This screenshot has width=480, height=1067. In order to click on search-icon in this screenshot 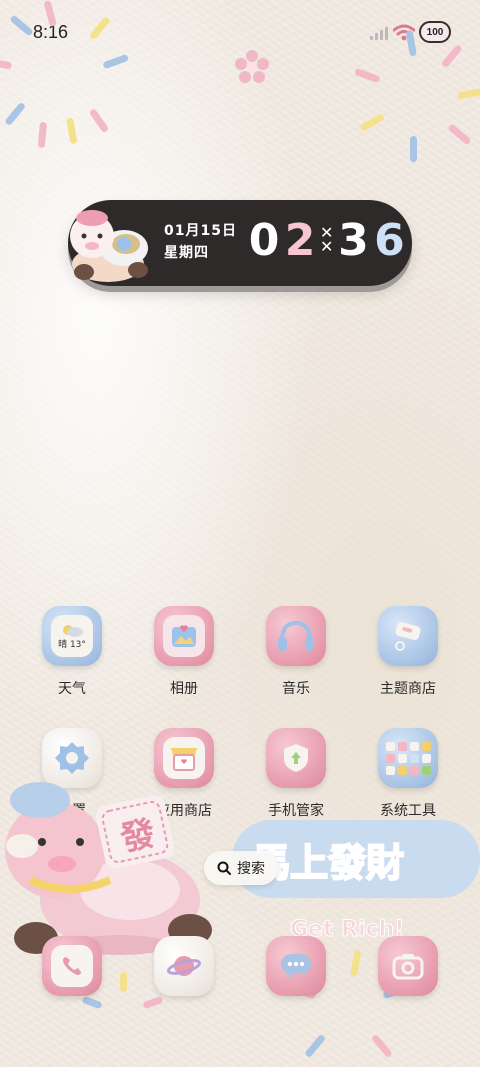, I will do `click(224, 868)`.